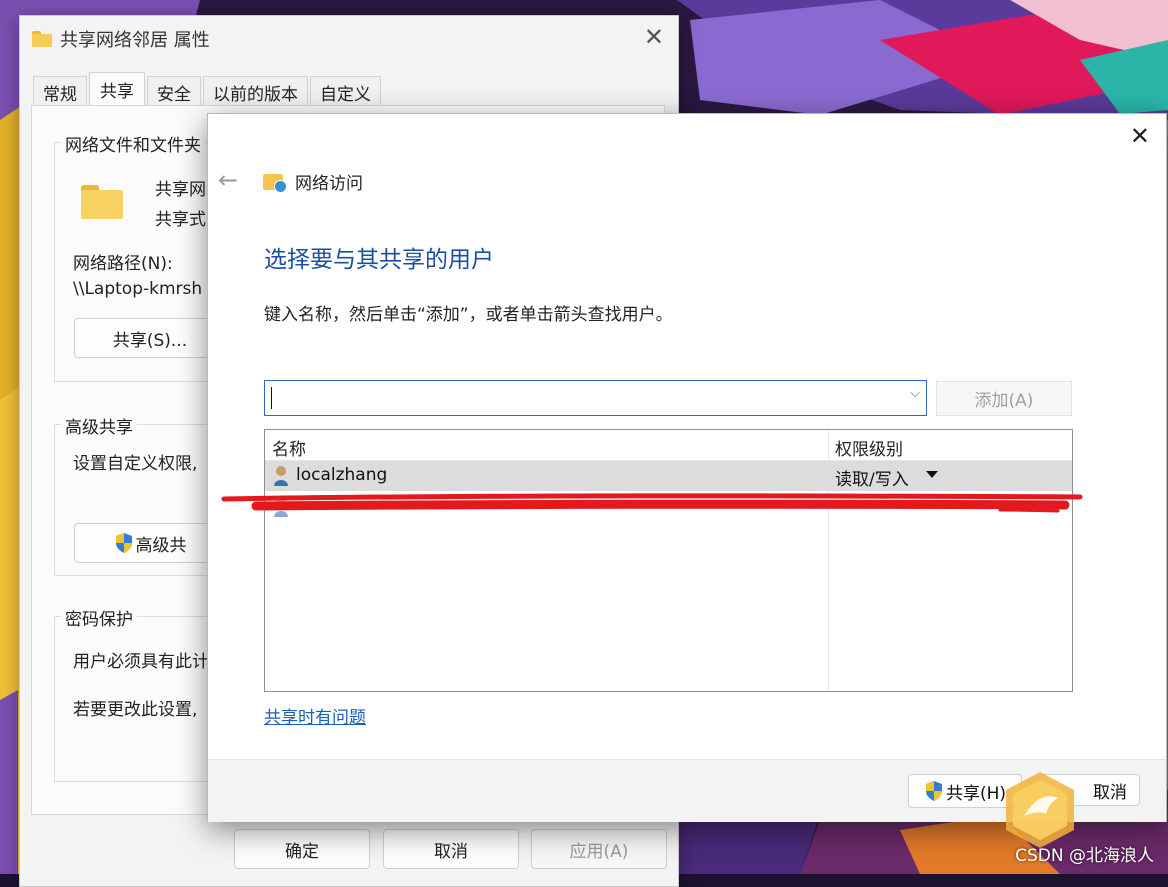  What do you see at coordinates (275, 182) in the screenshot?
I see `network-share-icon` at bounding box center [275, 182].